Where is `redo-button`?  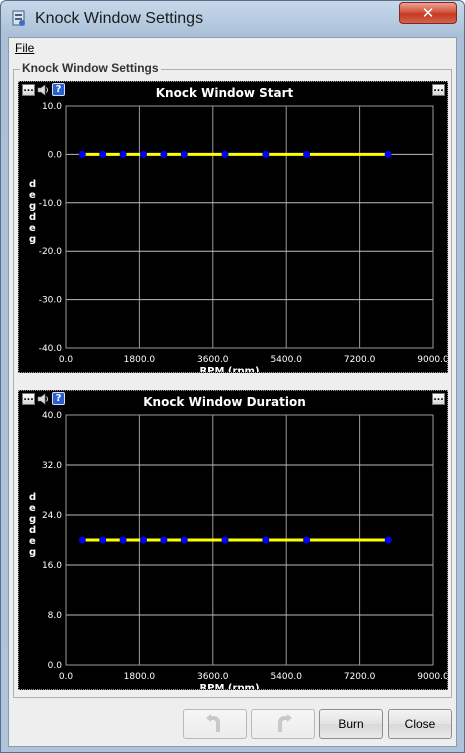 redo-button is located at coordinates (283, 724).